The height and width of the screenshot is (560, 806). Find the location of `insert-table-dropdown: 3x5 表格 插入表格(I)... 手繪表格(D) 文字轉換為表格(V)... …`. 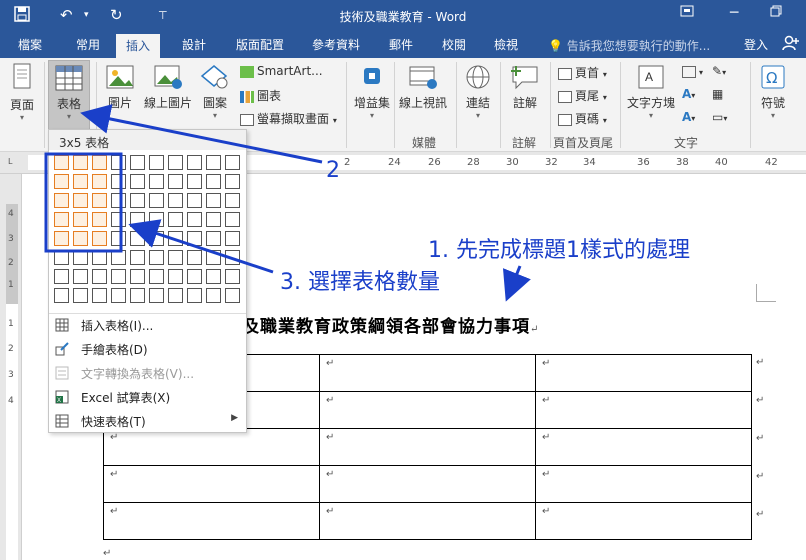

insert-table-dropdown: 3x5 表格 插入表格(I)... 手繪表格(D) 文字轉換為表格(V)... … is located at coordinates (147, 281).